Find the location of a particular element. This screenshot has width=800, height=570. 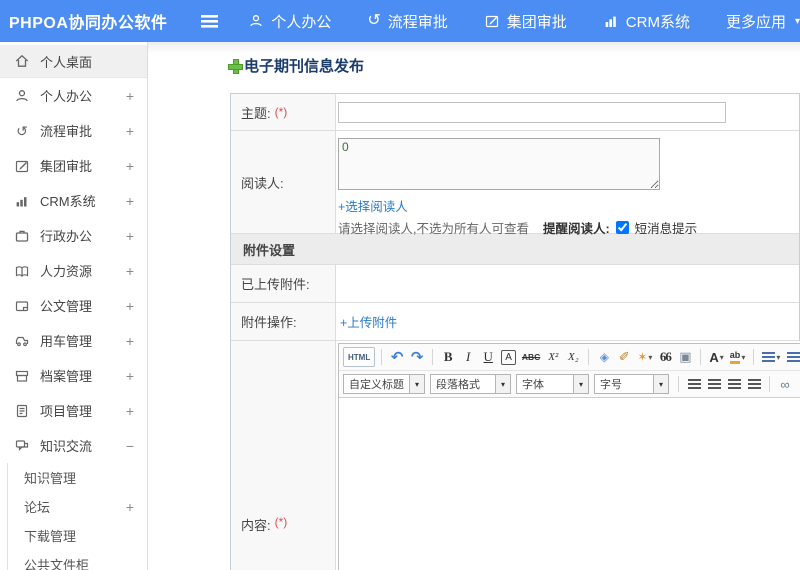

sidebar-item-label: 项目管理 is located at coordinates (66, 411).